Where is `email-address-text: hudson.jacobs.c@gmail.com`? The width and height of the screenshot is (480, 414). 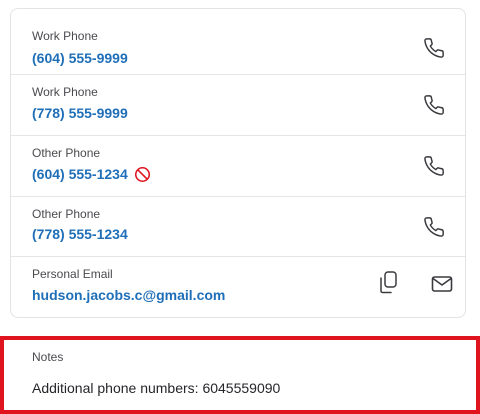
email-address-text: hudson.jacobs.c@gmail.com is located at coordinates (129, 295).